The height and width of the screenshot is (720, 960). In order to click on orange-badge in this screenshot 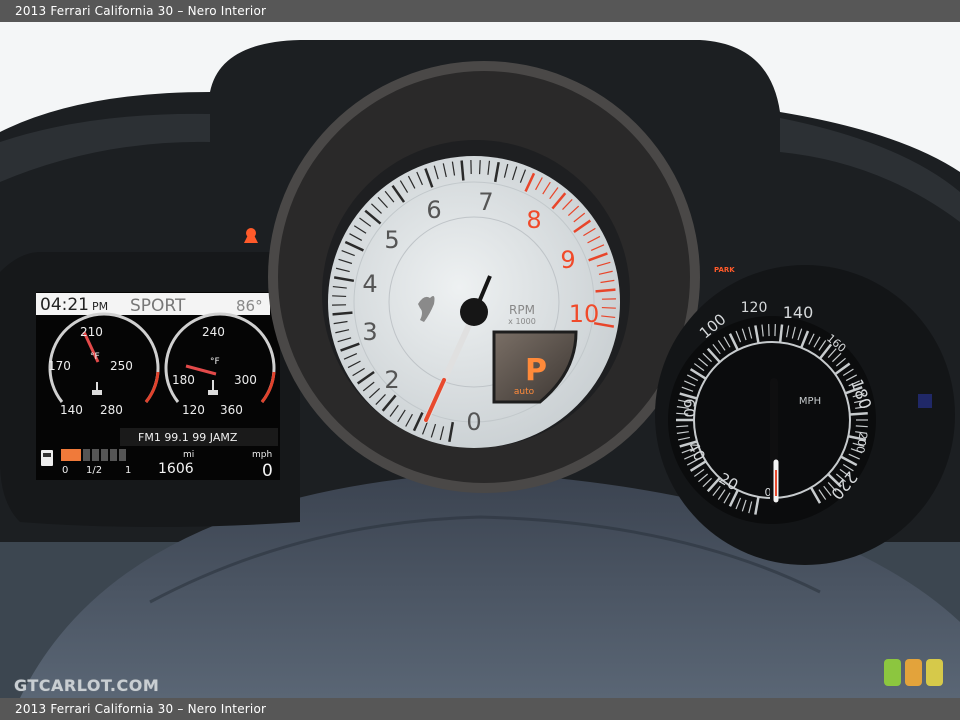, I will do `click(913, 672)`.